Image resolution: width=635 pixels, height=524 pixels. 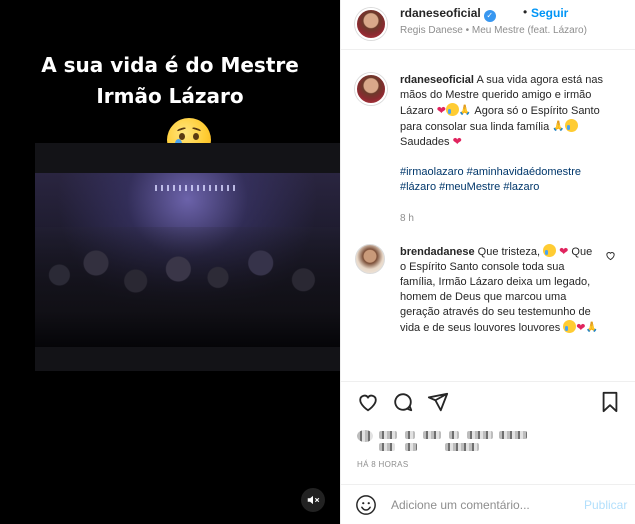 I want to click on posted-time: HÁ 8 HORAS, so click(x=383, y=464).